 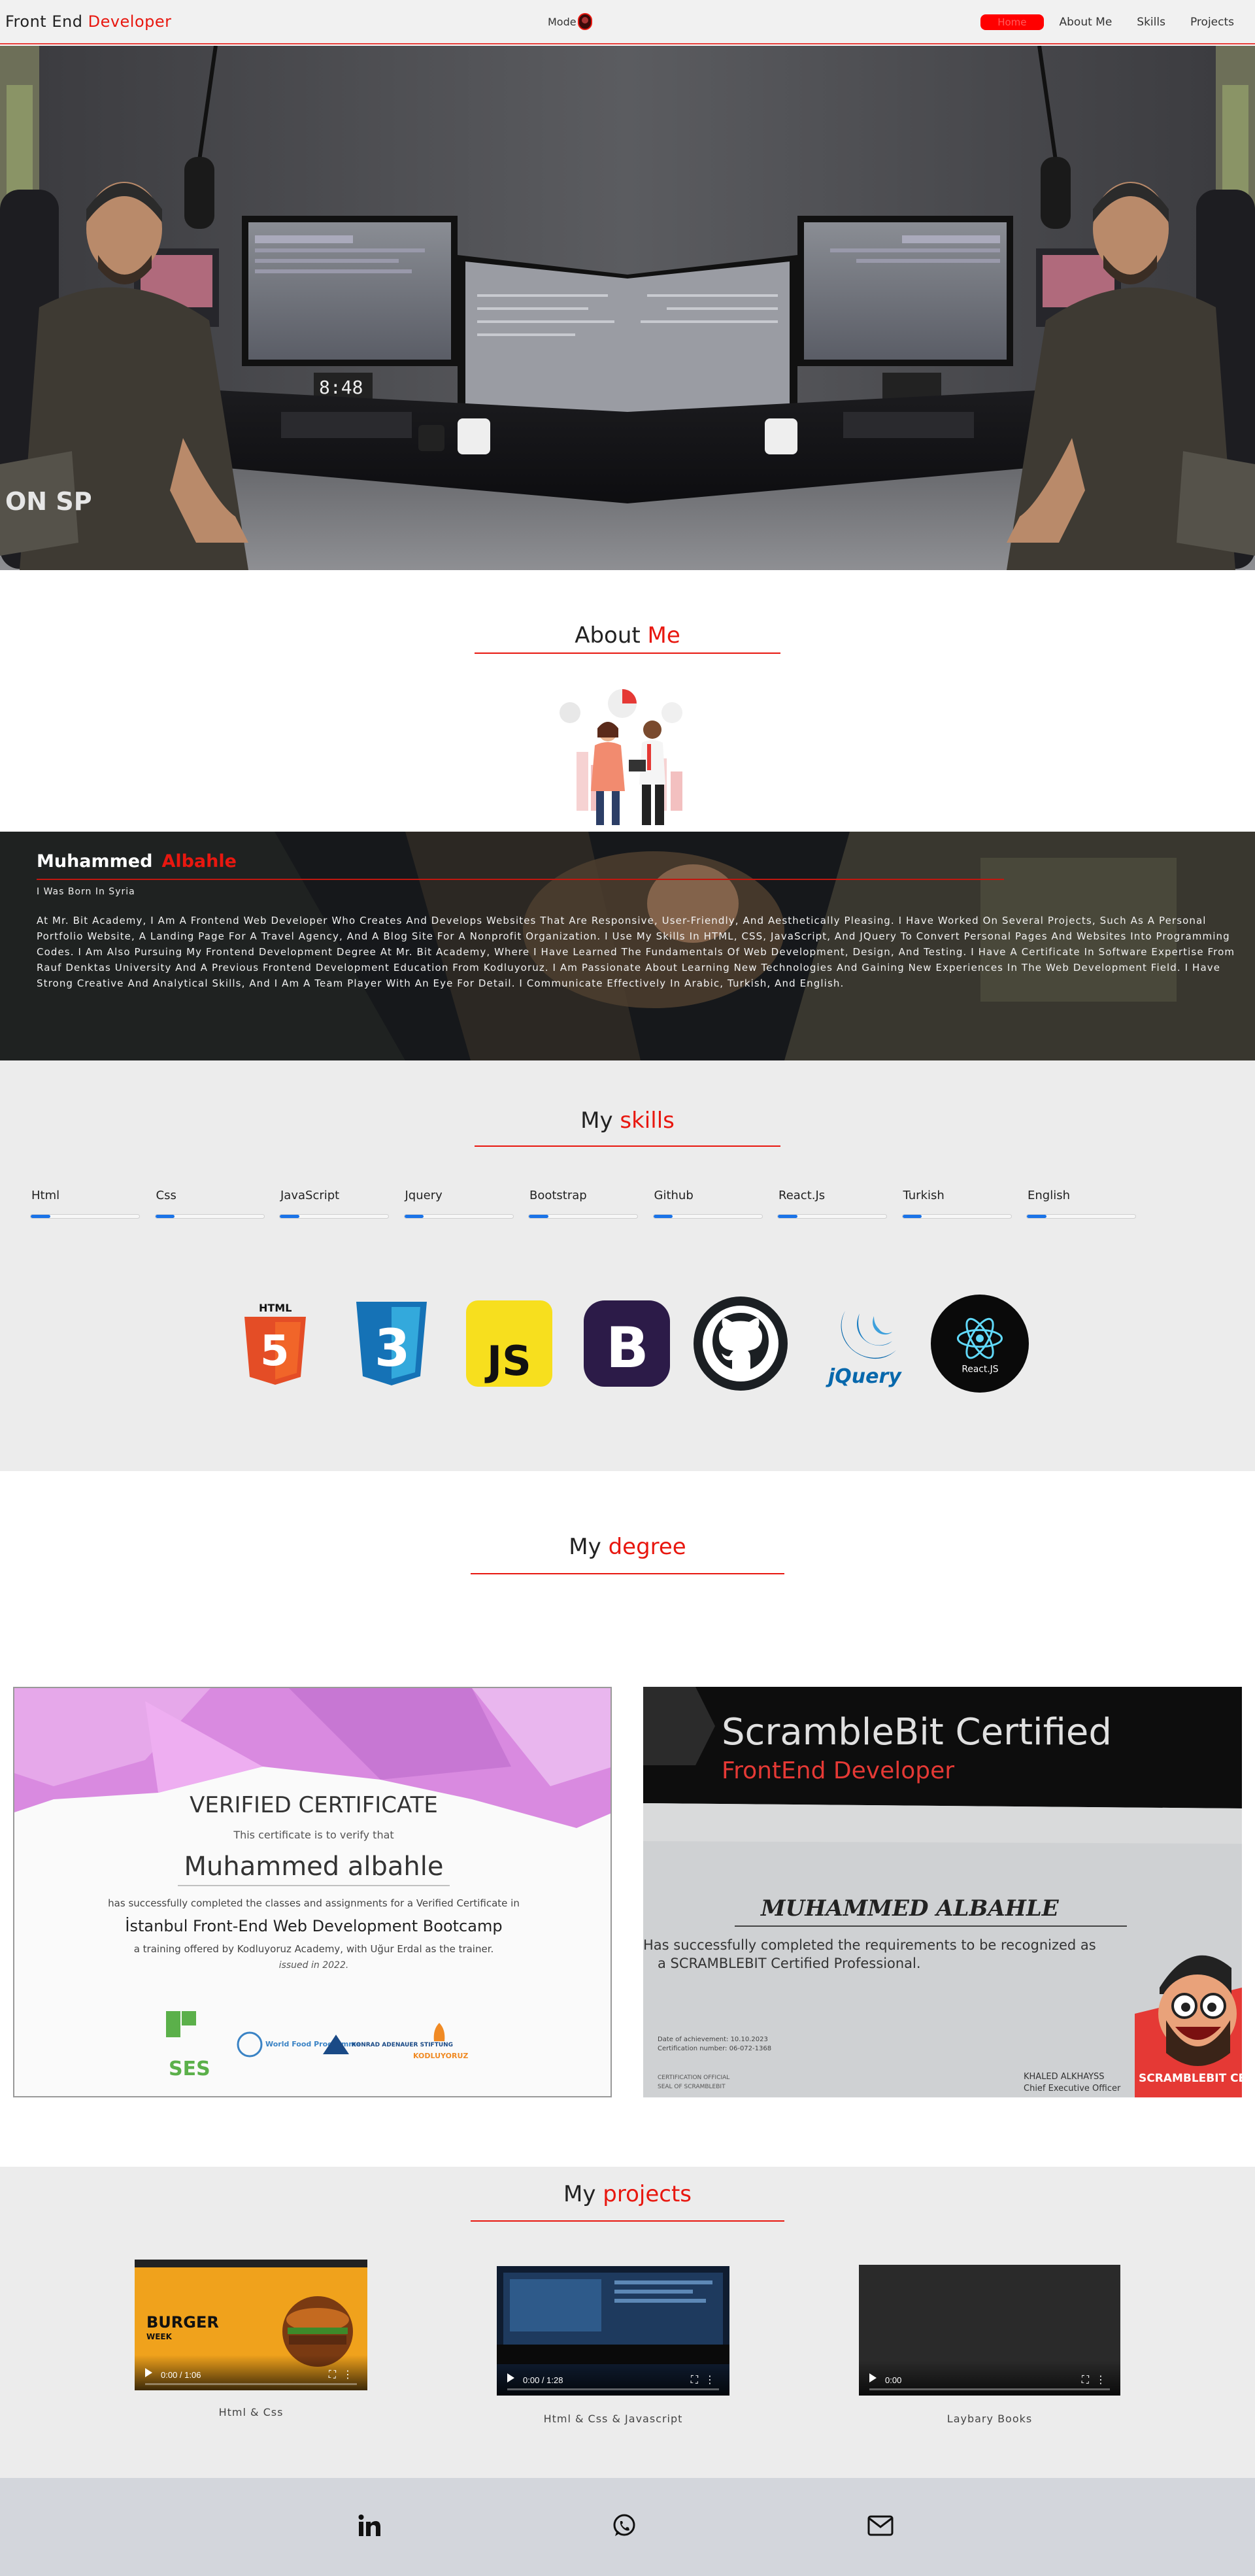 What do you see at coordinates (893, 2380) in the screenshot?
I see `video-time: 0:00` at bounding box center [893, 2380].